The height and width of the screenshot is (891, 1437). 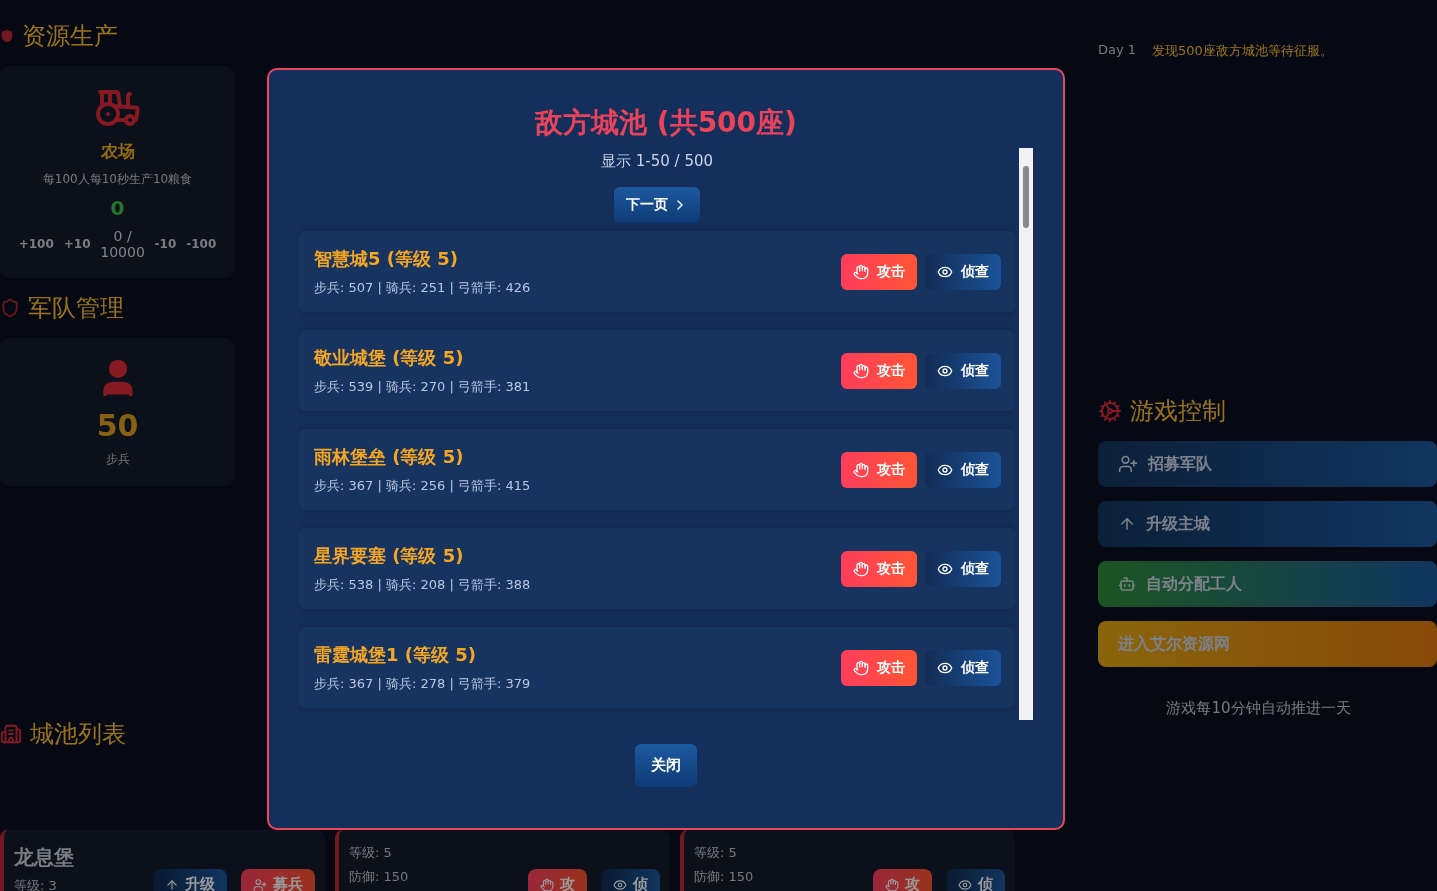 I want to click on city-stats: 步兵: 539 | 骑兵: 270 | 弓箭手: 381, so click(x=422, y=386).